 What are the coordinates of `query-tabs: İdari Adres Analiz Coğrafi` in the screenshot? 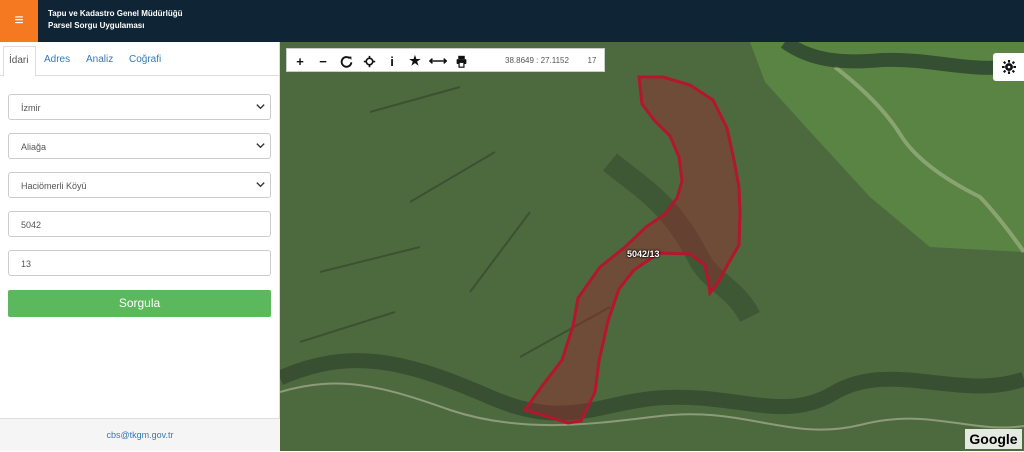 It's located at (140, 59).